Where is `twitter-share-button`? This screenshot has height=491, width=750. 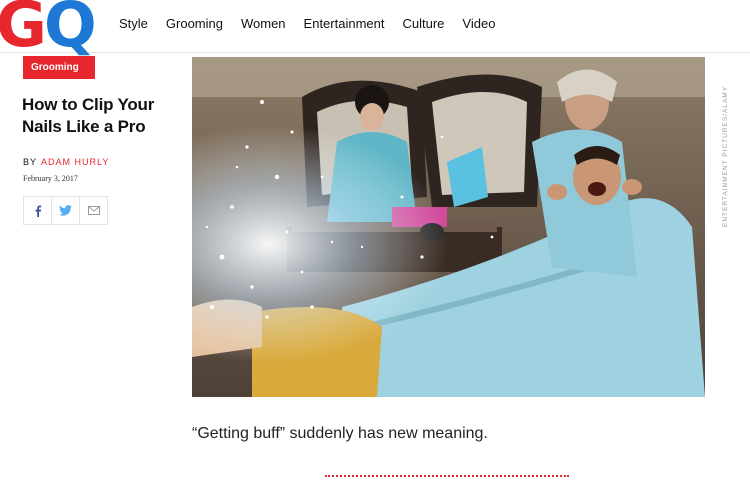 twitter-share-button is located at coordinates (65, 210).